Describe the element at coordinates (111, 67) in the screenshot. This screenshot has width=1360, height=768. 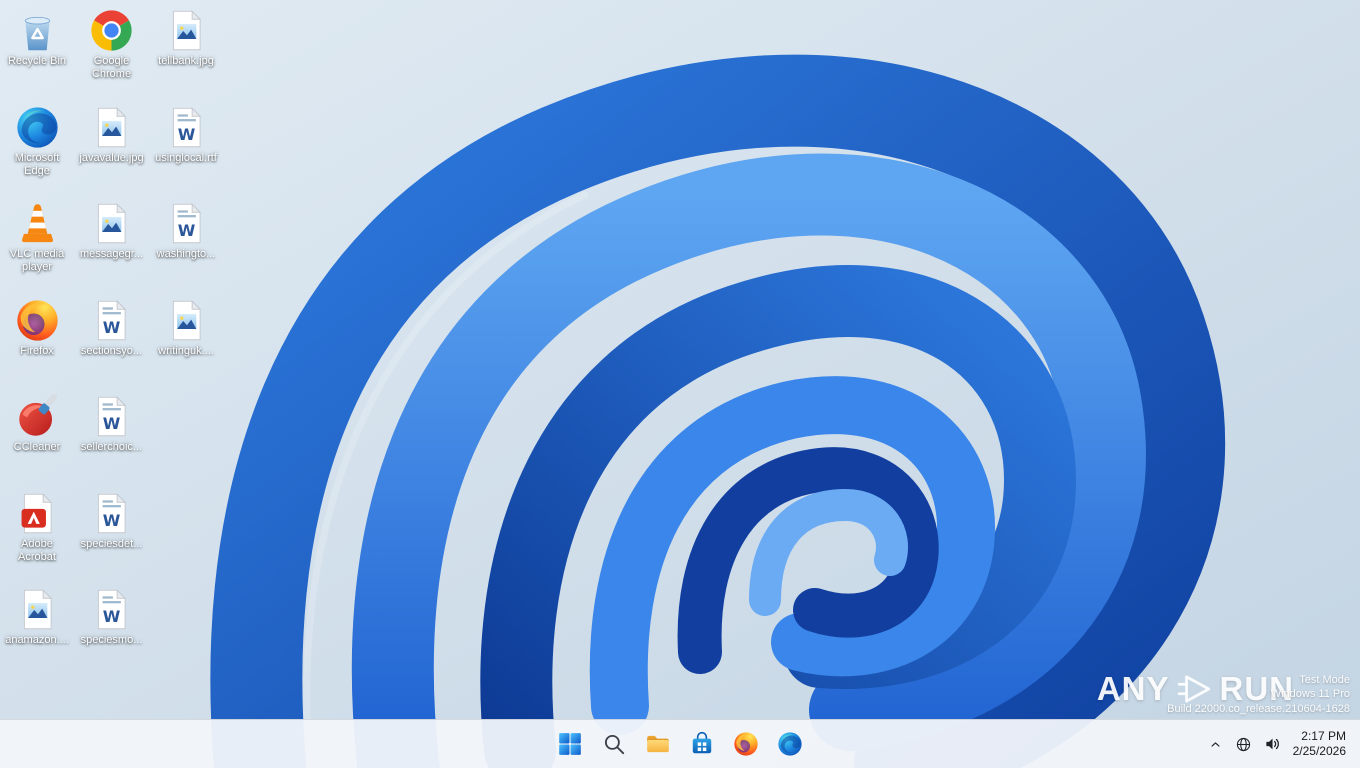
I see `desktop-icon-label: Google Chrome` at that location.